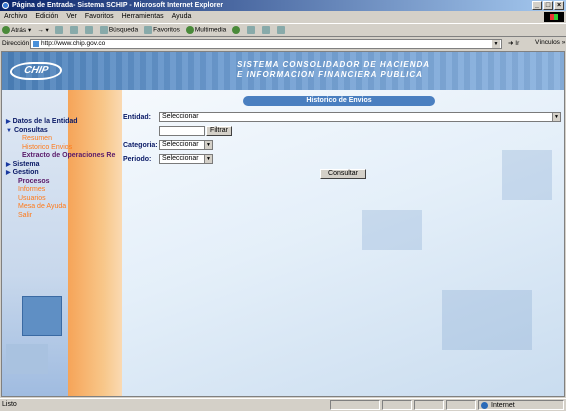 The width and height of the screenshot is (566, 411). I want to click on back-button: Atrás ▾, so click(16, 30).